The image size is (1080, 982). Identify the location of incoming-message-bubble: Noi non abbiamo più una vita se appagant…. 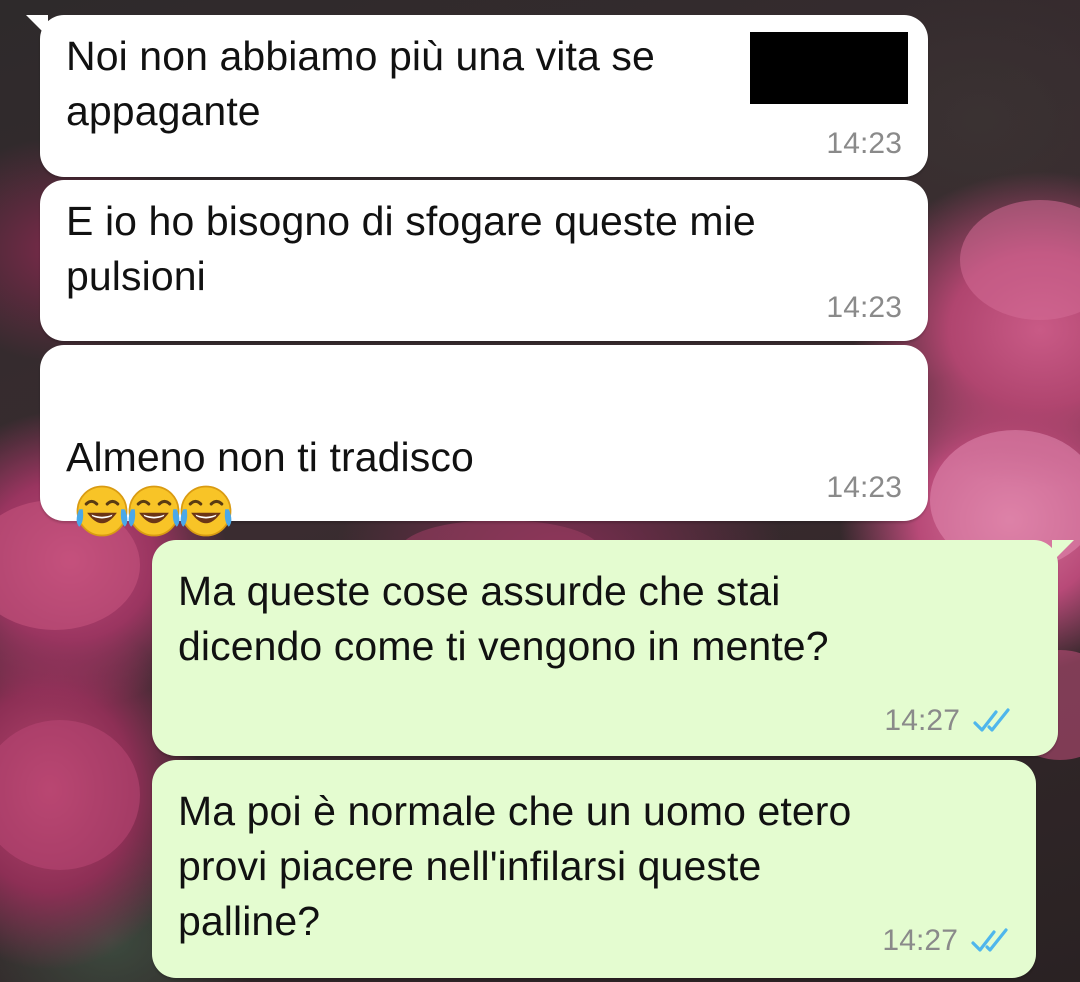
(477, 96).